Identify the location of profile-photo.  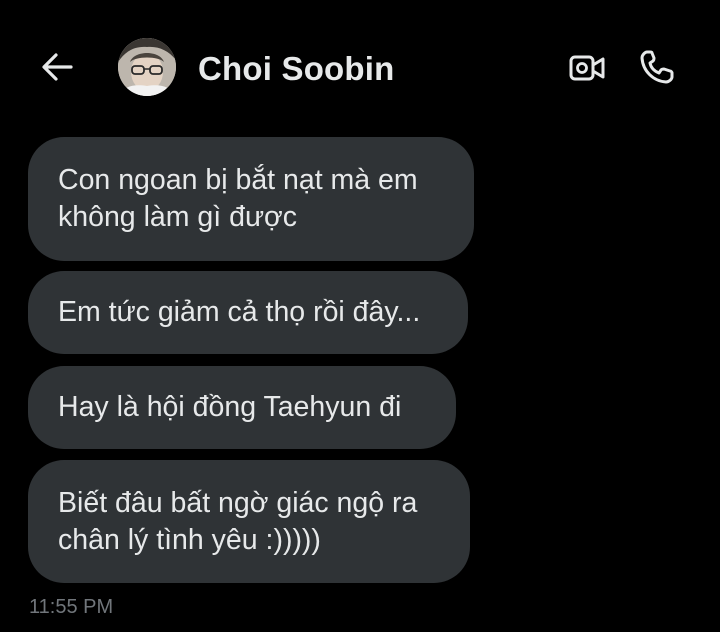
(147, 67).